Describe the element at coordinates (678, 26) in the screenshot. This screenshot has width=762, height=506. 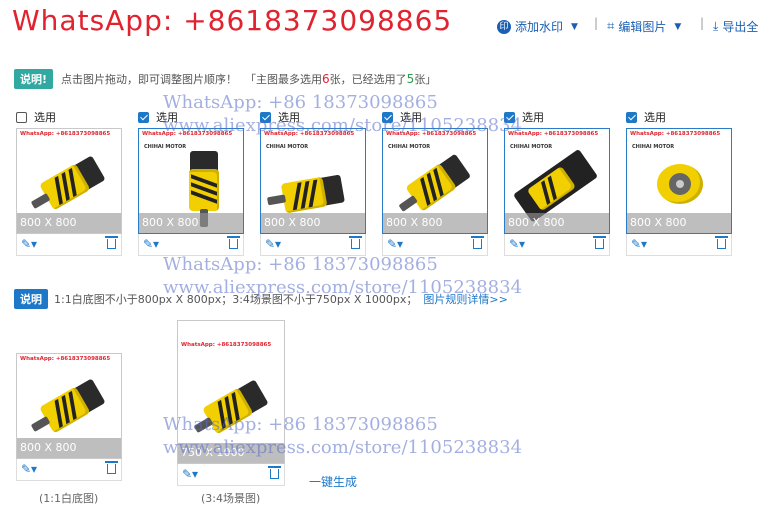
I see `chevron-down-icon: ▼` at that location.